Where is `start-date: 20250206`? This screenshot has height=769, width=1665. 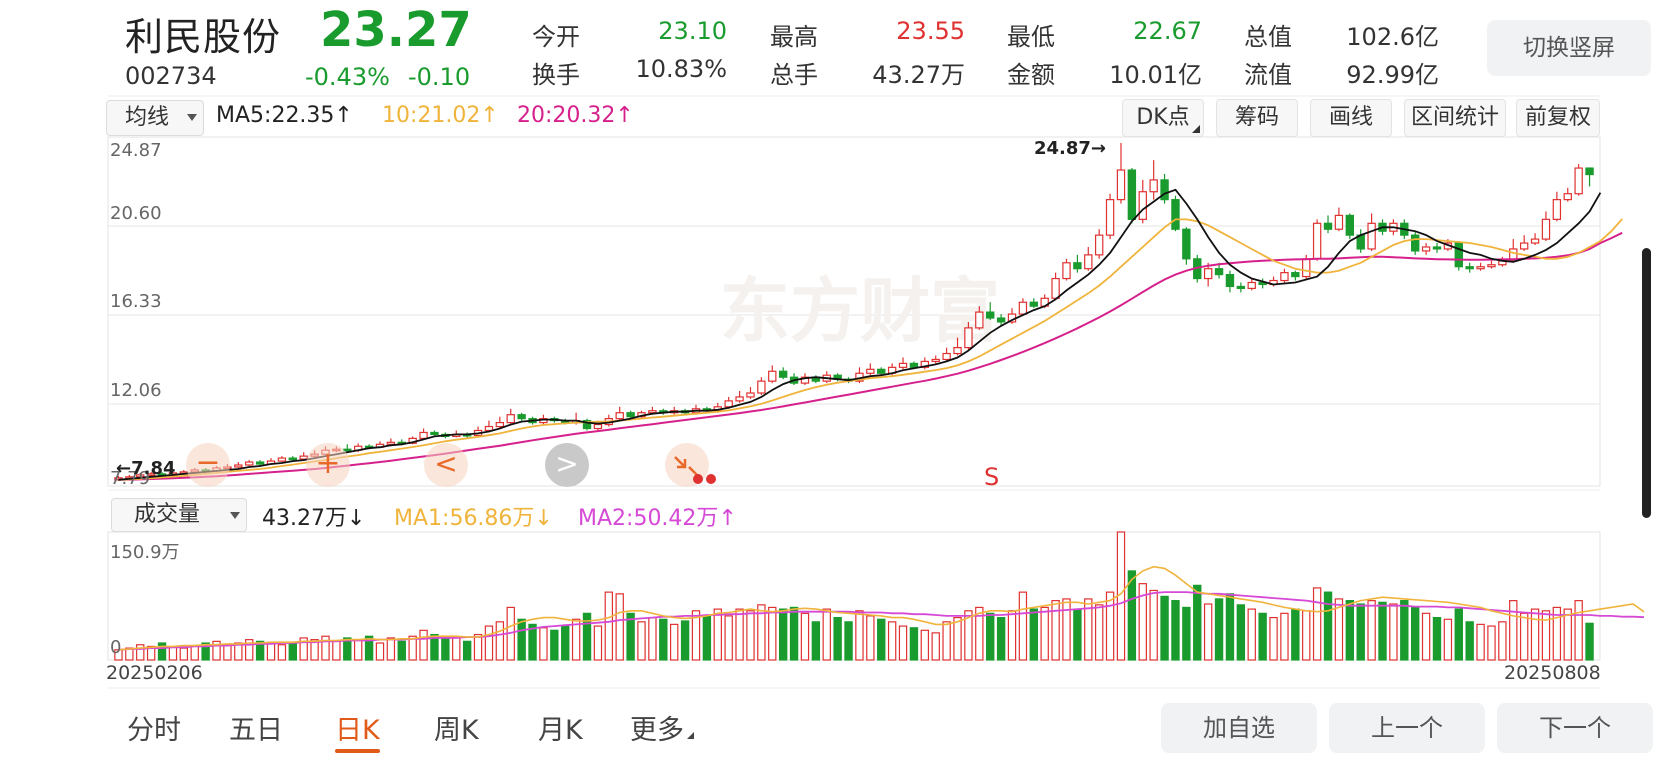 start-date: 20250206 is located at coordinates (154, 673).